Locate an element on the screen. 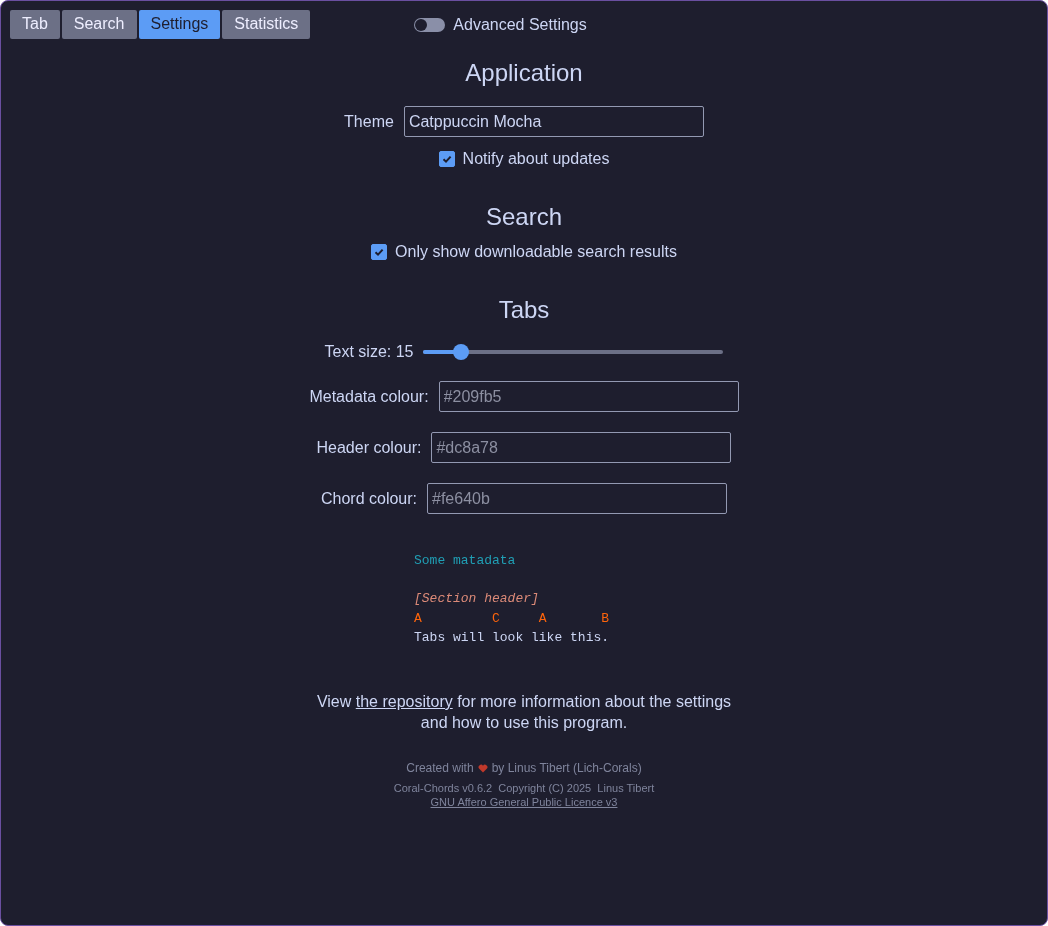 This screenshot has width=1048, height=926. tab: Tab is located at coordinates (35, 24).